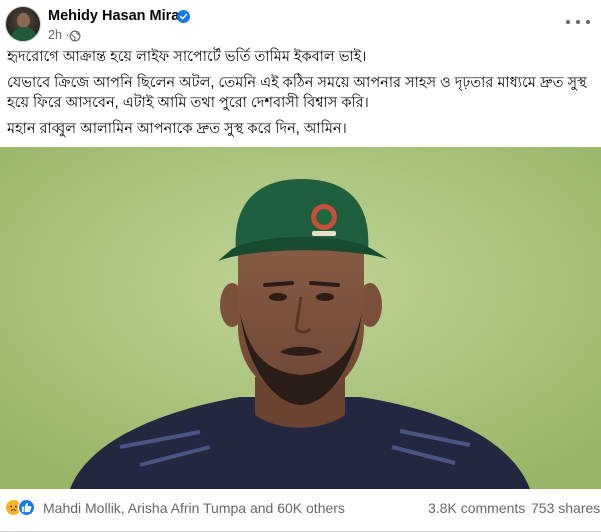 This screenshot has height=532, width=601. I want to click on author-avatar, so click(23, 24).